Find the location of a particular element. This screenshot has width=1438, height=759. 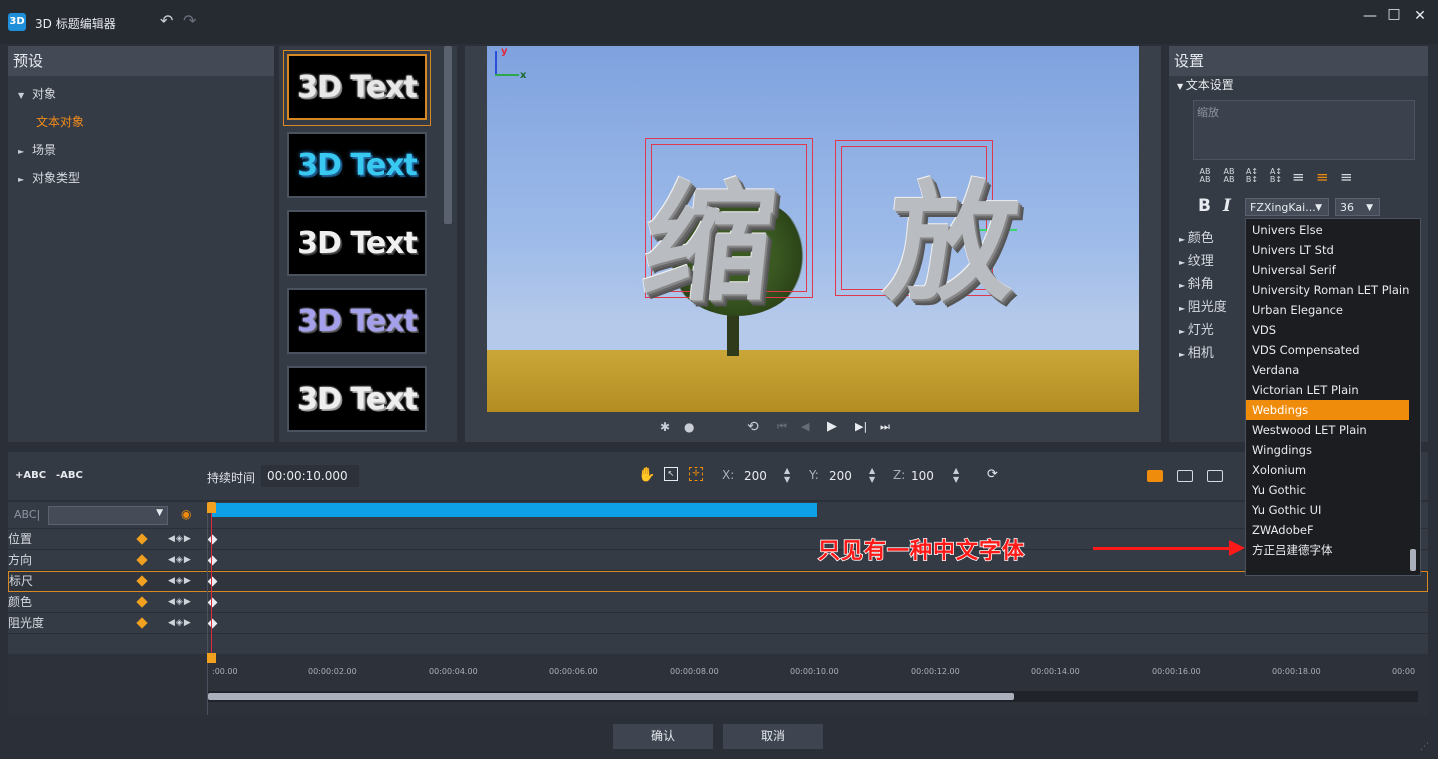

align-center-icon: ≡ is located at coordinates (1322, 177).